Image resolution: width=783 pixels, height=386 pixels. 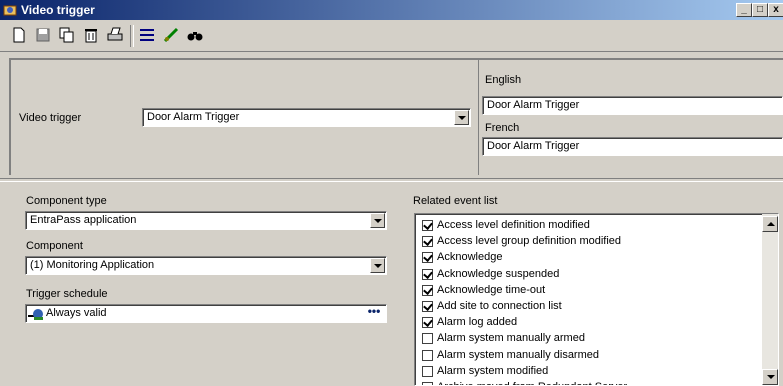 What do you see at coordinates (775, 10) in the screenshot?
I see `close-button: x` at bounding box center [775, 10].